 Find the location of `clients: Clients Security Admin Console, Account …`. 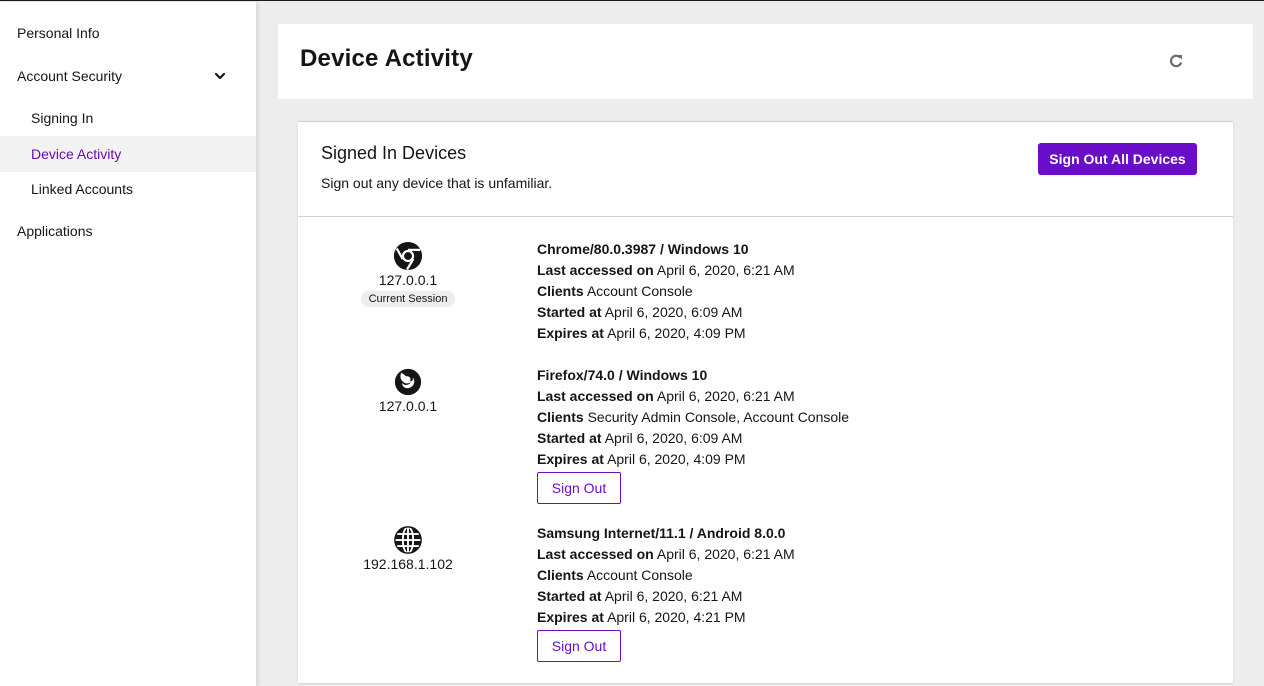

clients: Clients Security Admin Console, Account … is located at coordinates (693, 417).